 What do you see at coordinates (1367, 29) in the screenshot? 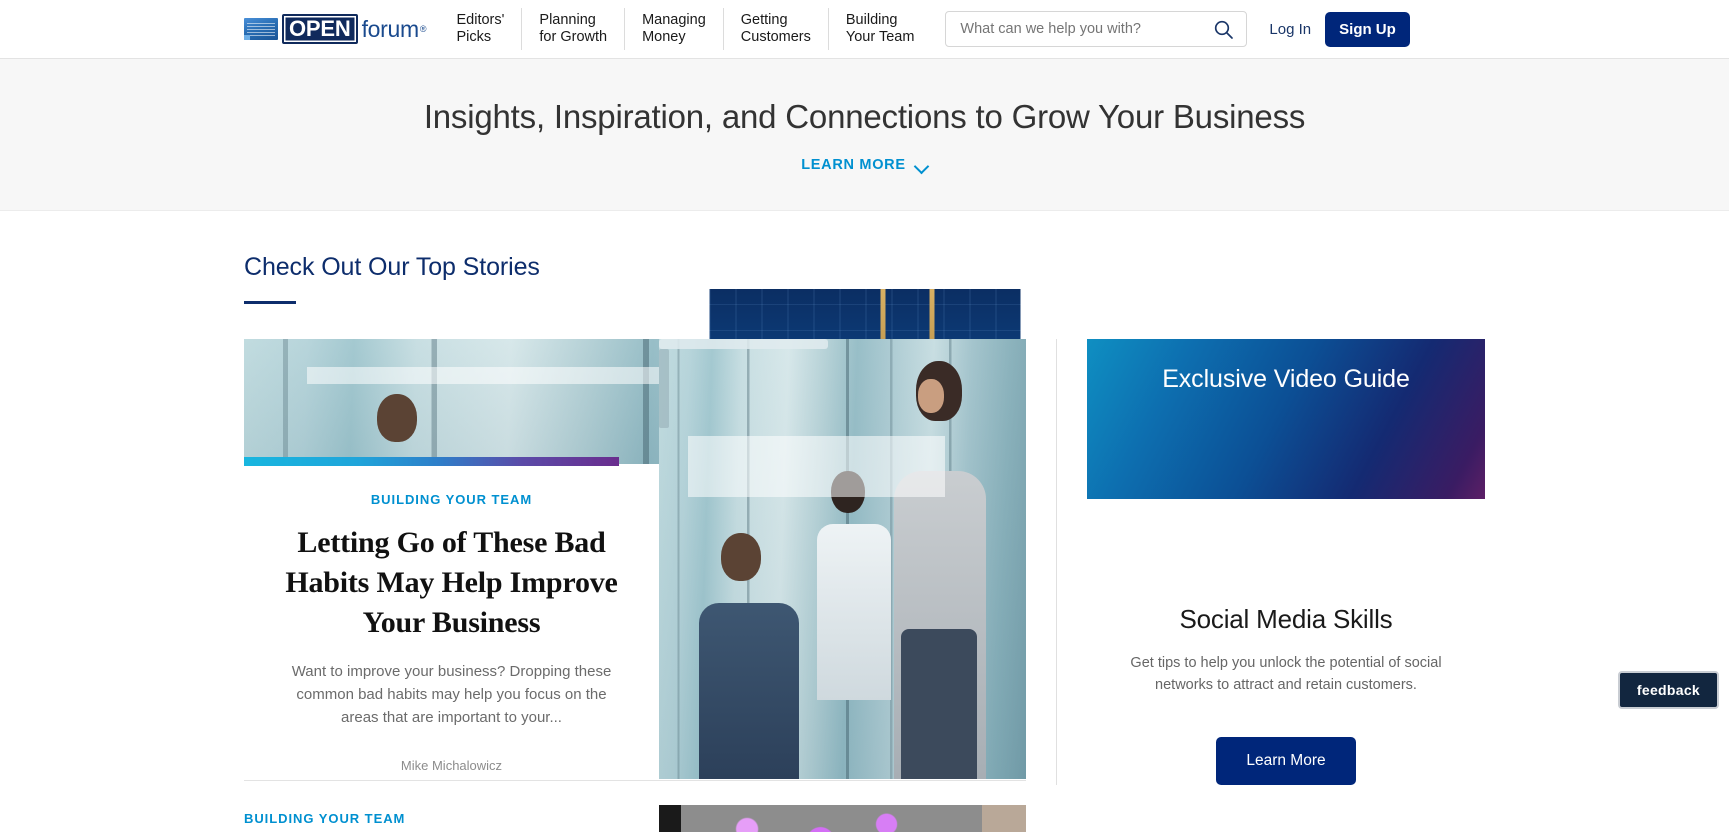
I see `sign-up-button: Sign Up` at bounding box center [1367, 29].